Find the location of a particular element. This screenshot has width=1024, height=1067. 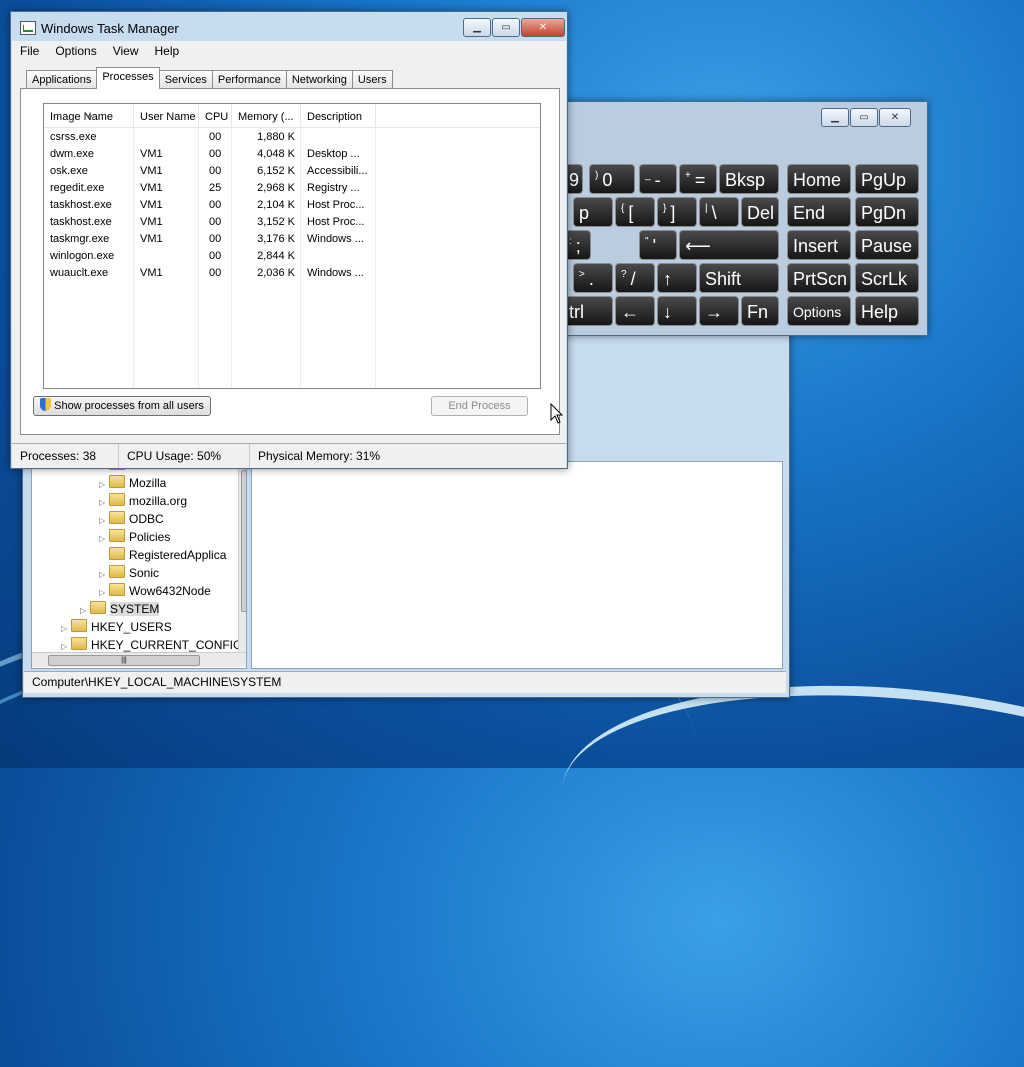

key-End: End is located at coordinates (819, 212).